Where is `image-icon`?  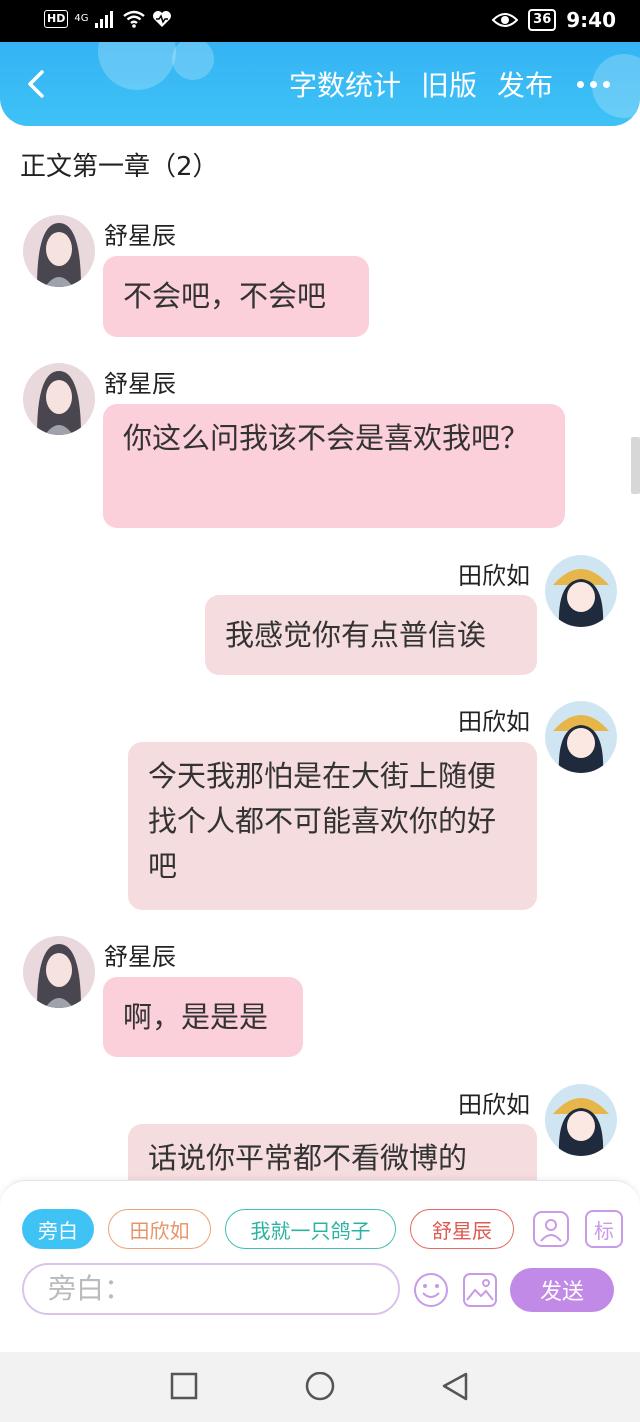 image-icon is located at coordinates (480, 1292).